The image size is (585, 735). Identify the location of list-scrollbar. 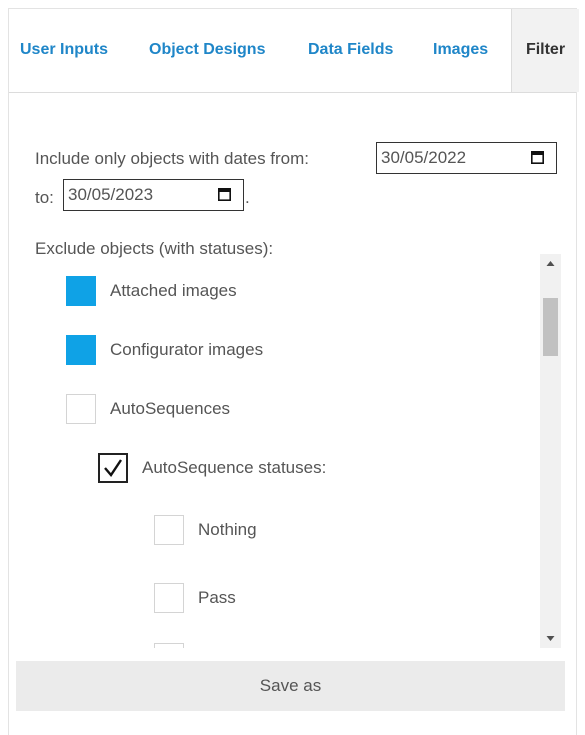
(550, 451).